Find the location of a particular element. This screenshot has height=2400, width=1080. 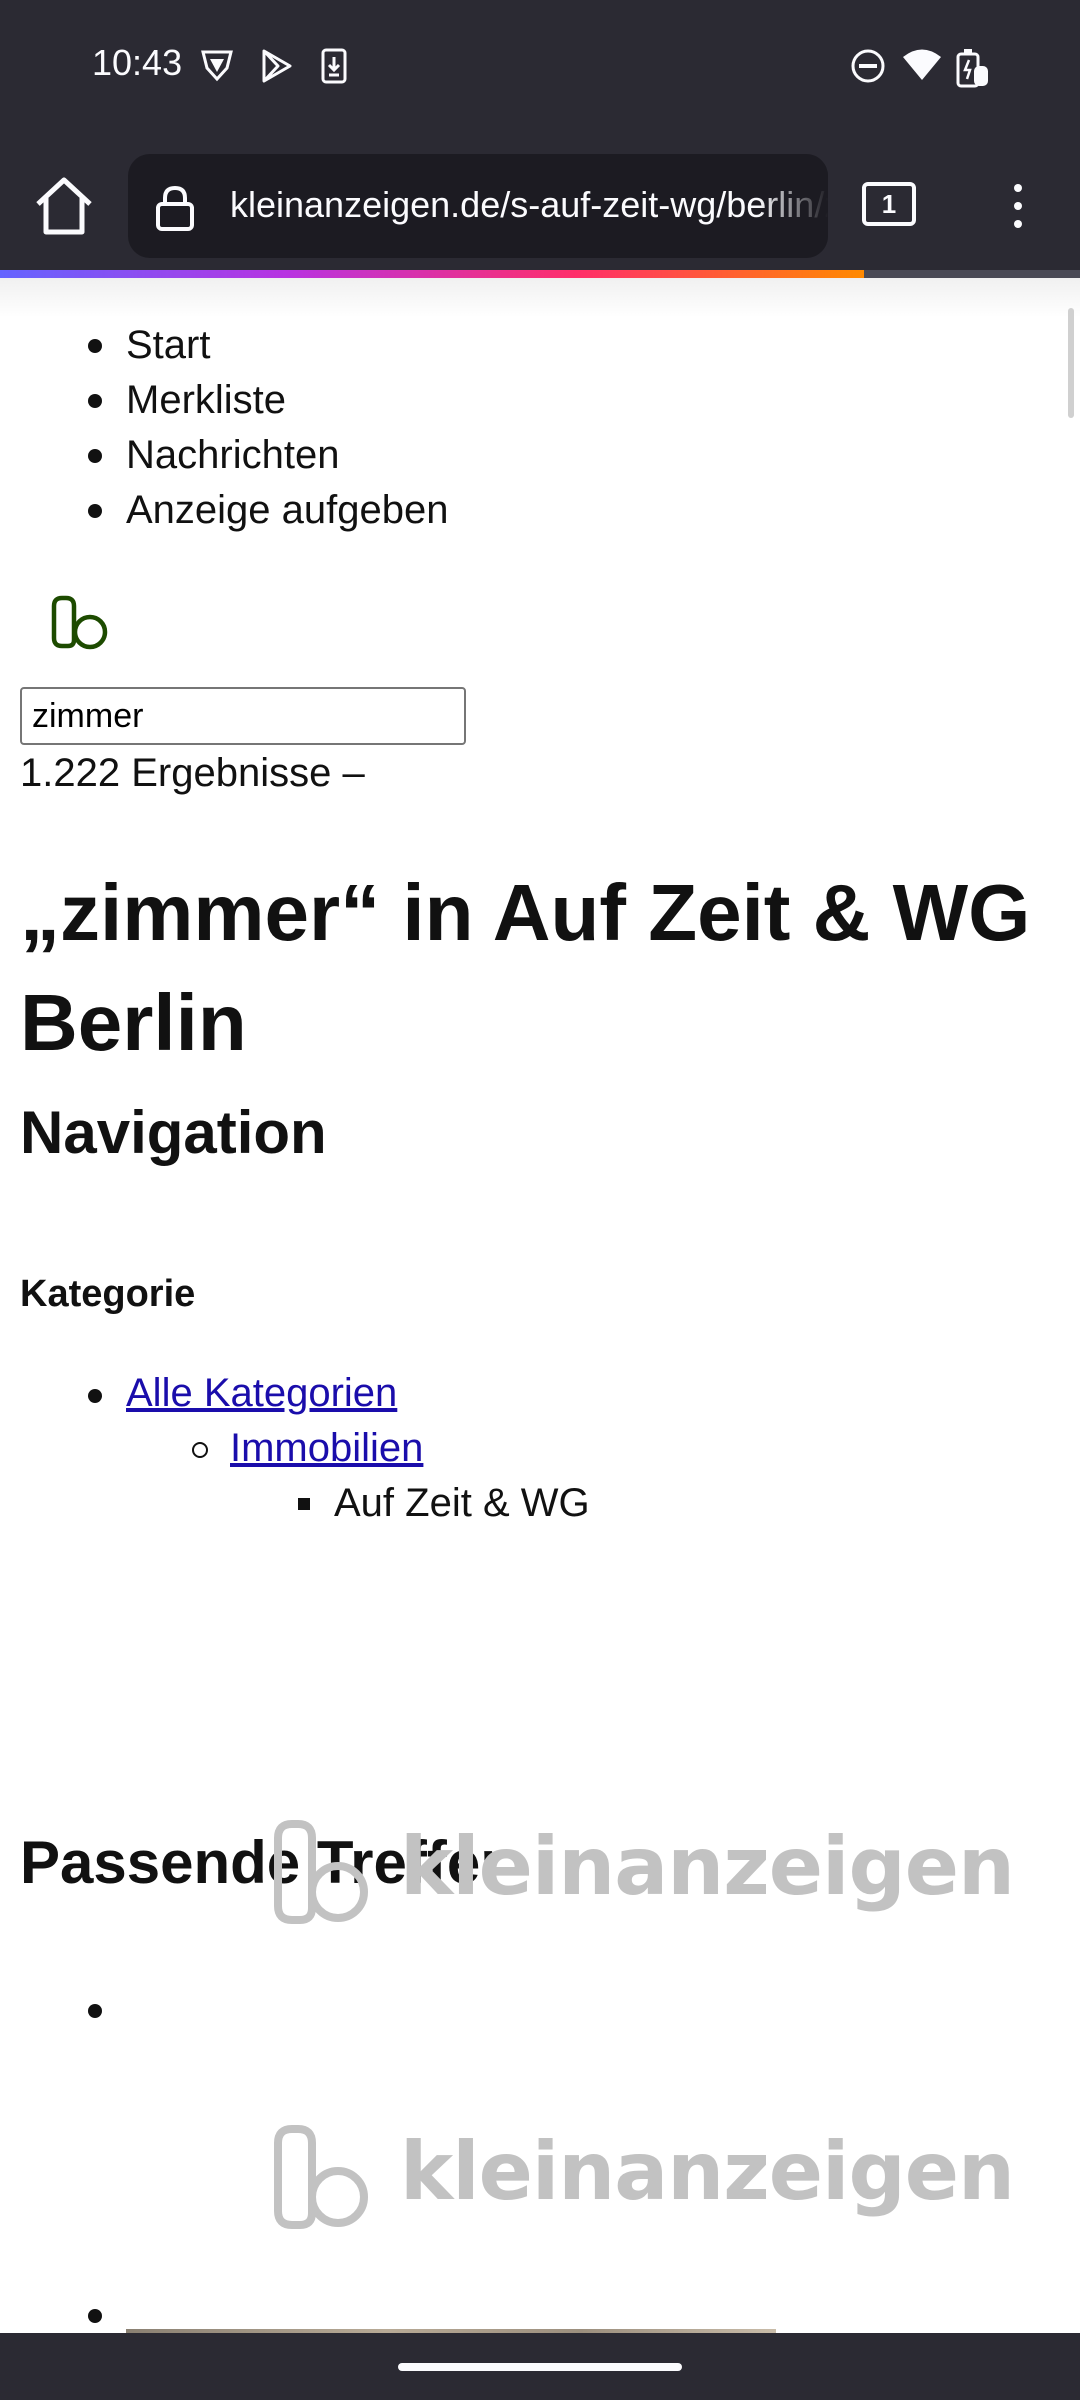

url-fade is located at coordinates (793, 206).